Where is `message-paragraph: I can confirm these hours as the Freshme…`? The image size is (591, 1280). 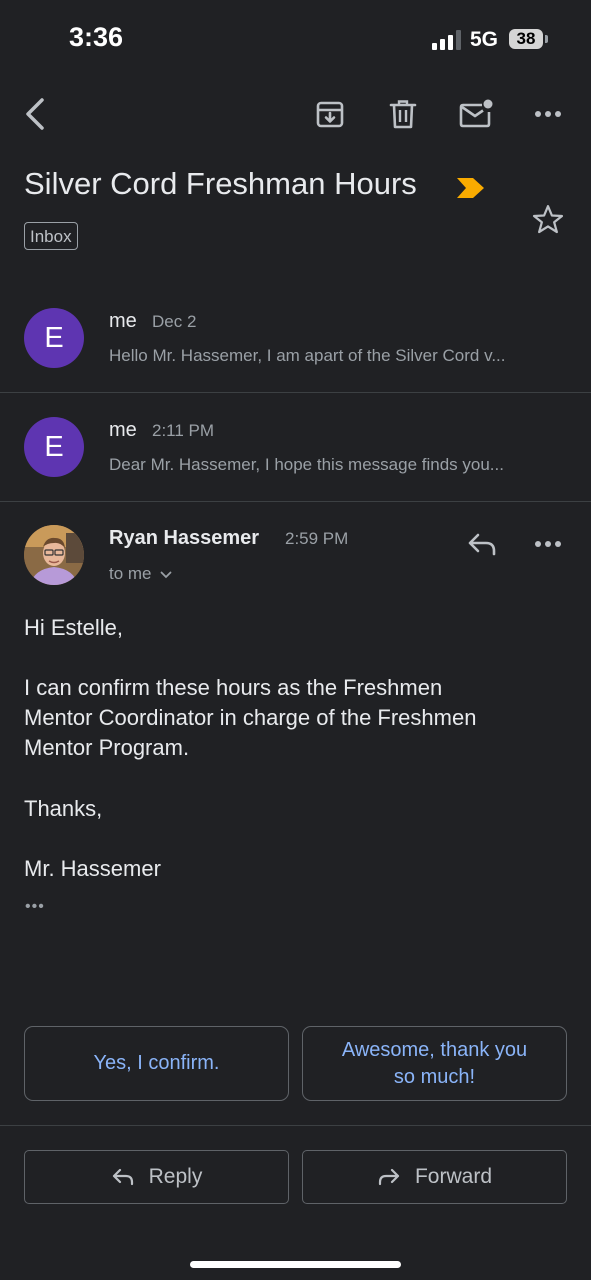 message-paragraph: I can confirm these hours as the Freshme… is located at coordinates (250, 718).